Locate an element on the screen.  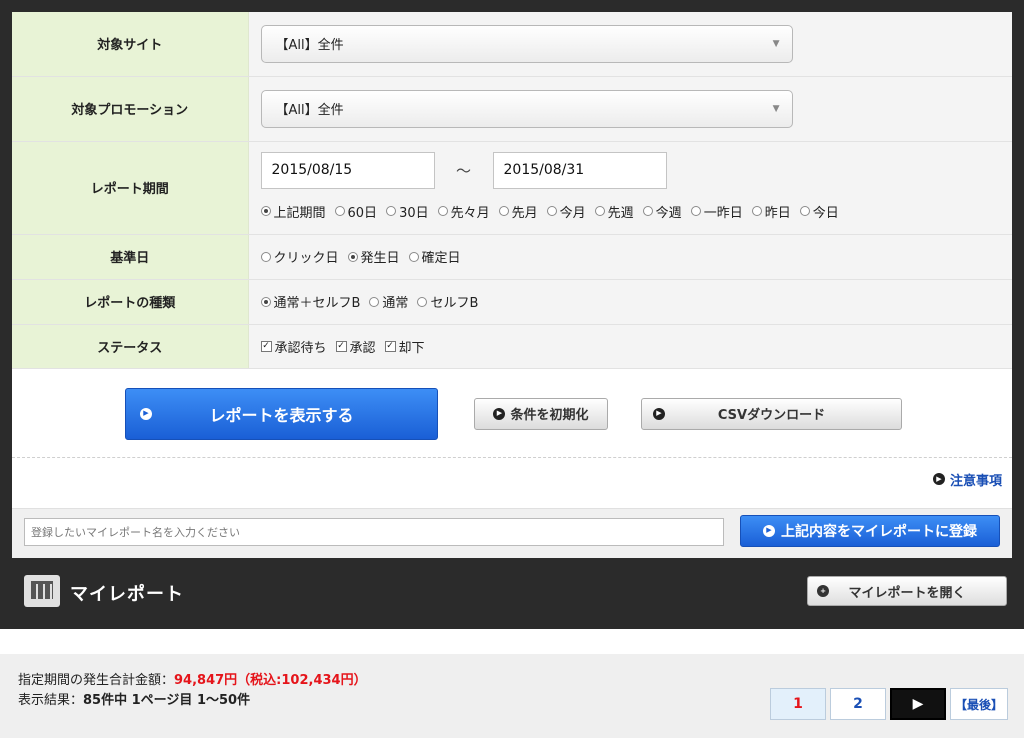
period-option: 昨日 is located at coordinates (771, 211).